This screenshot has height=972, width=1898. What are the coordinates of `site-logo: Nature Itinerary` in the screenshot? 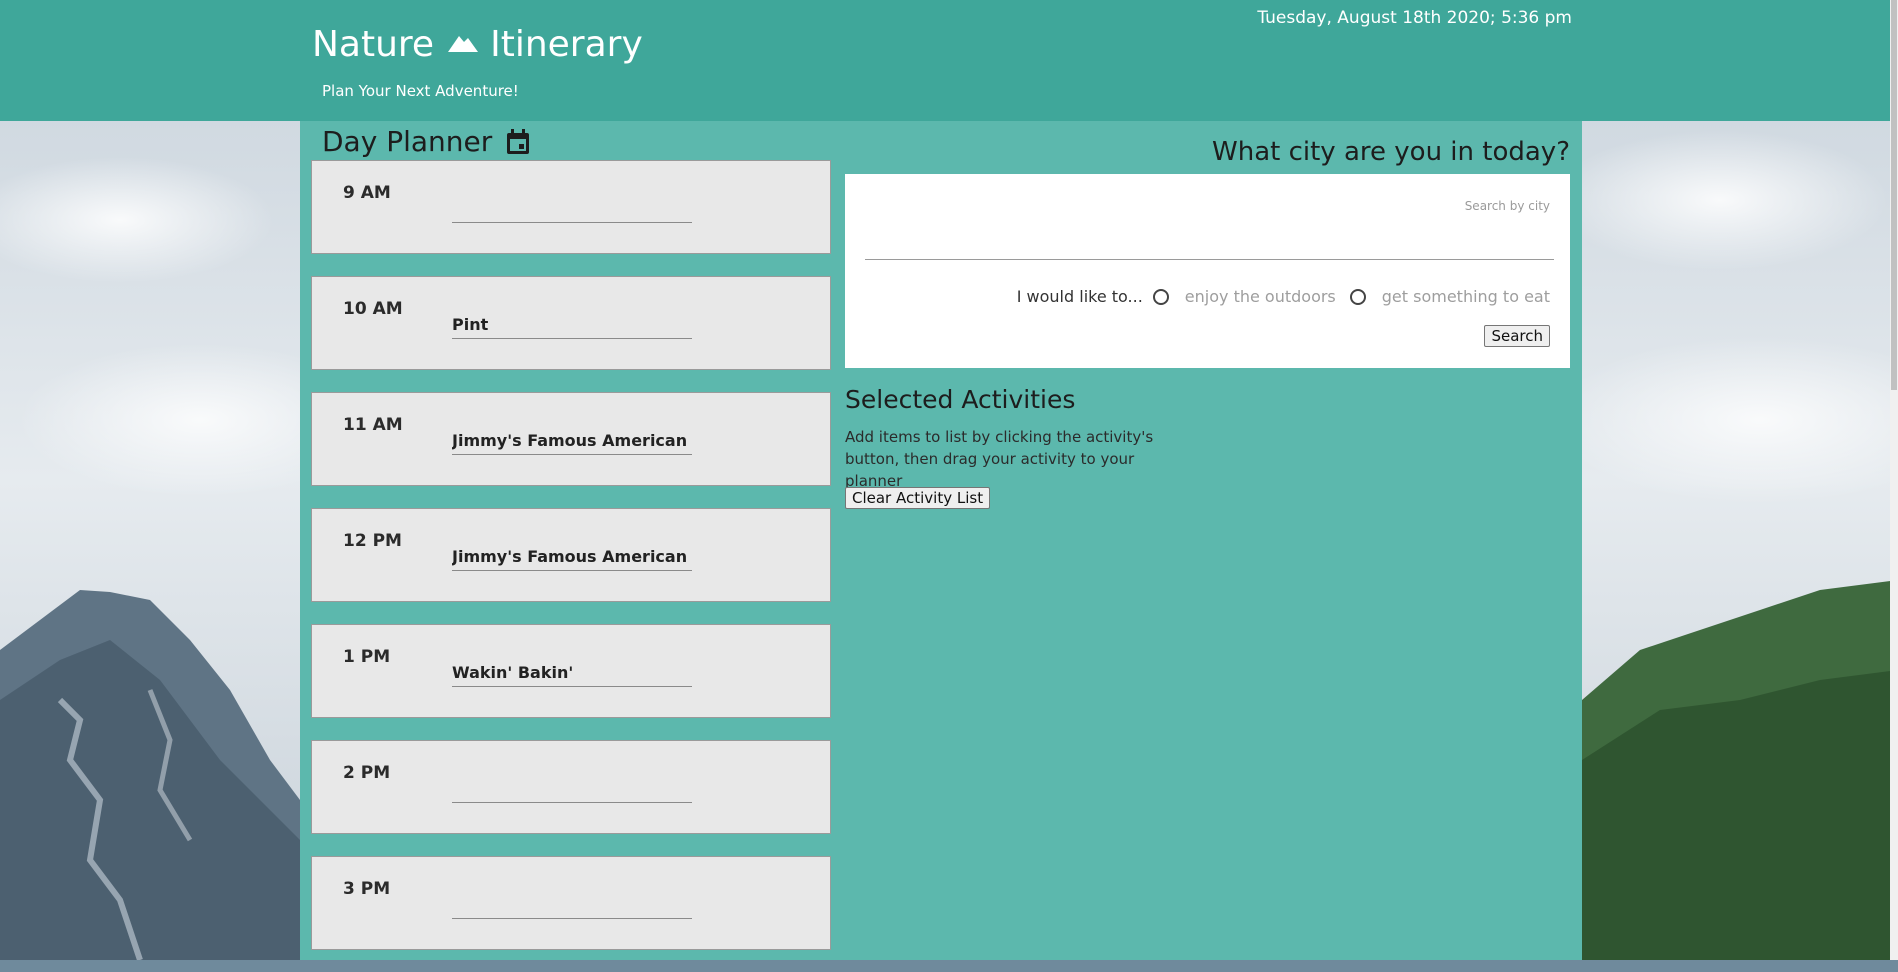 It's located at (477, 44).